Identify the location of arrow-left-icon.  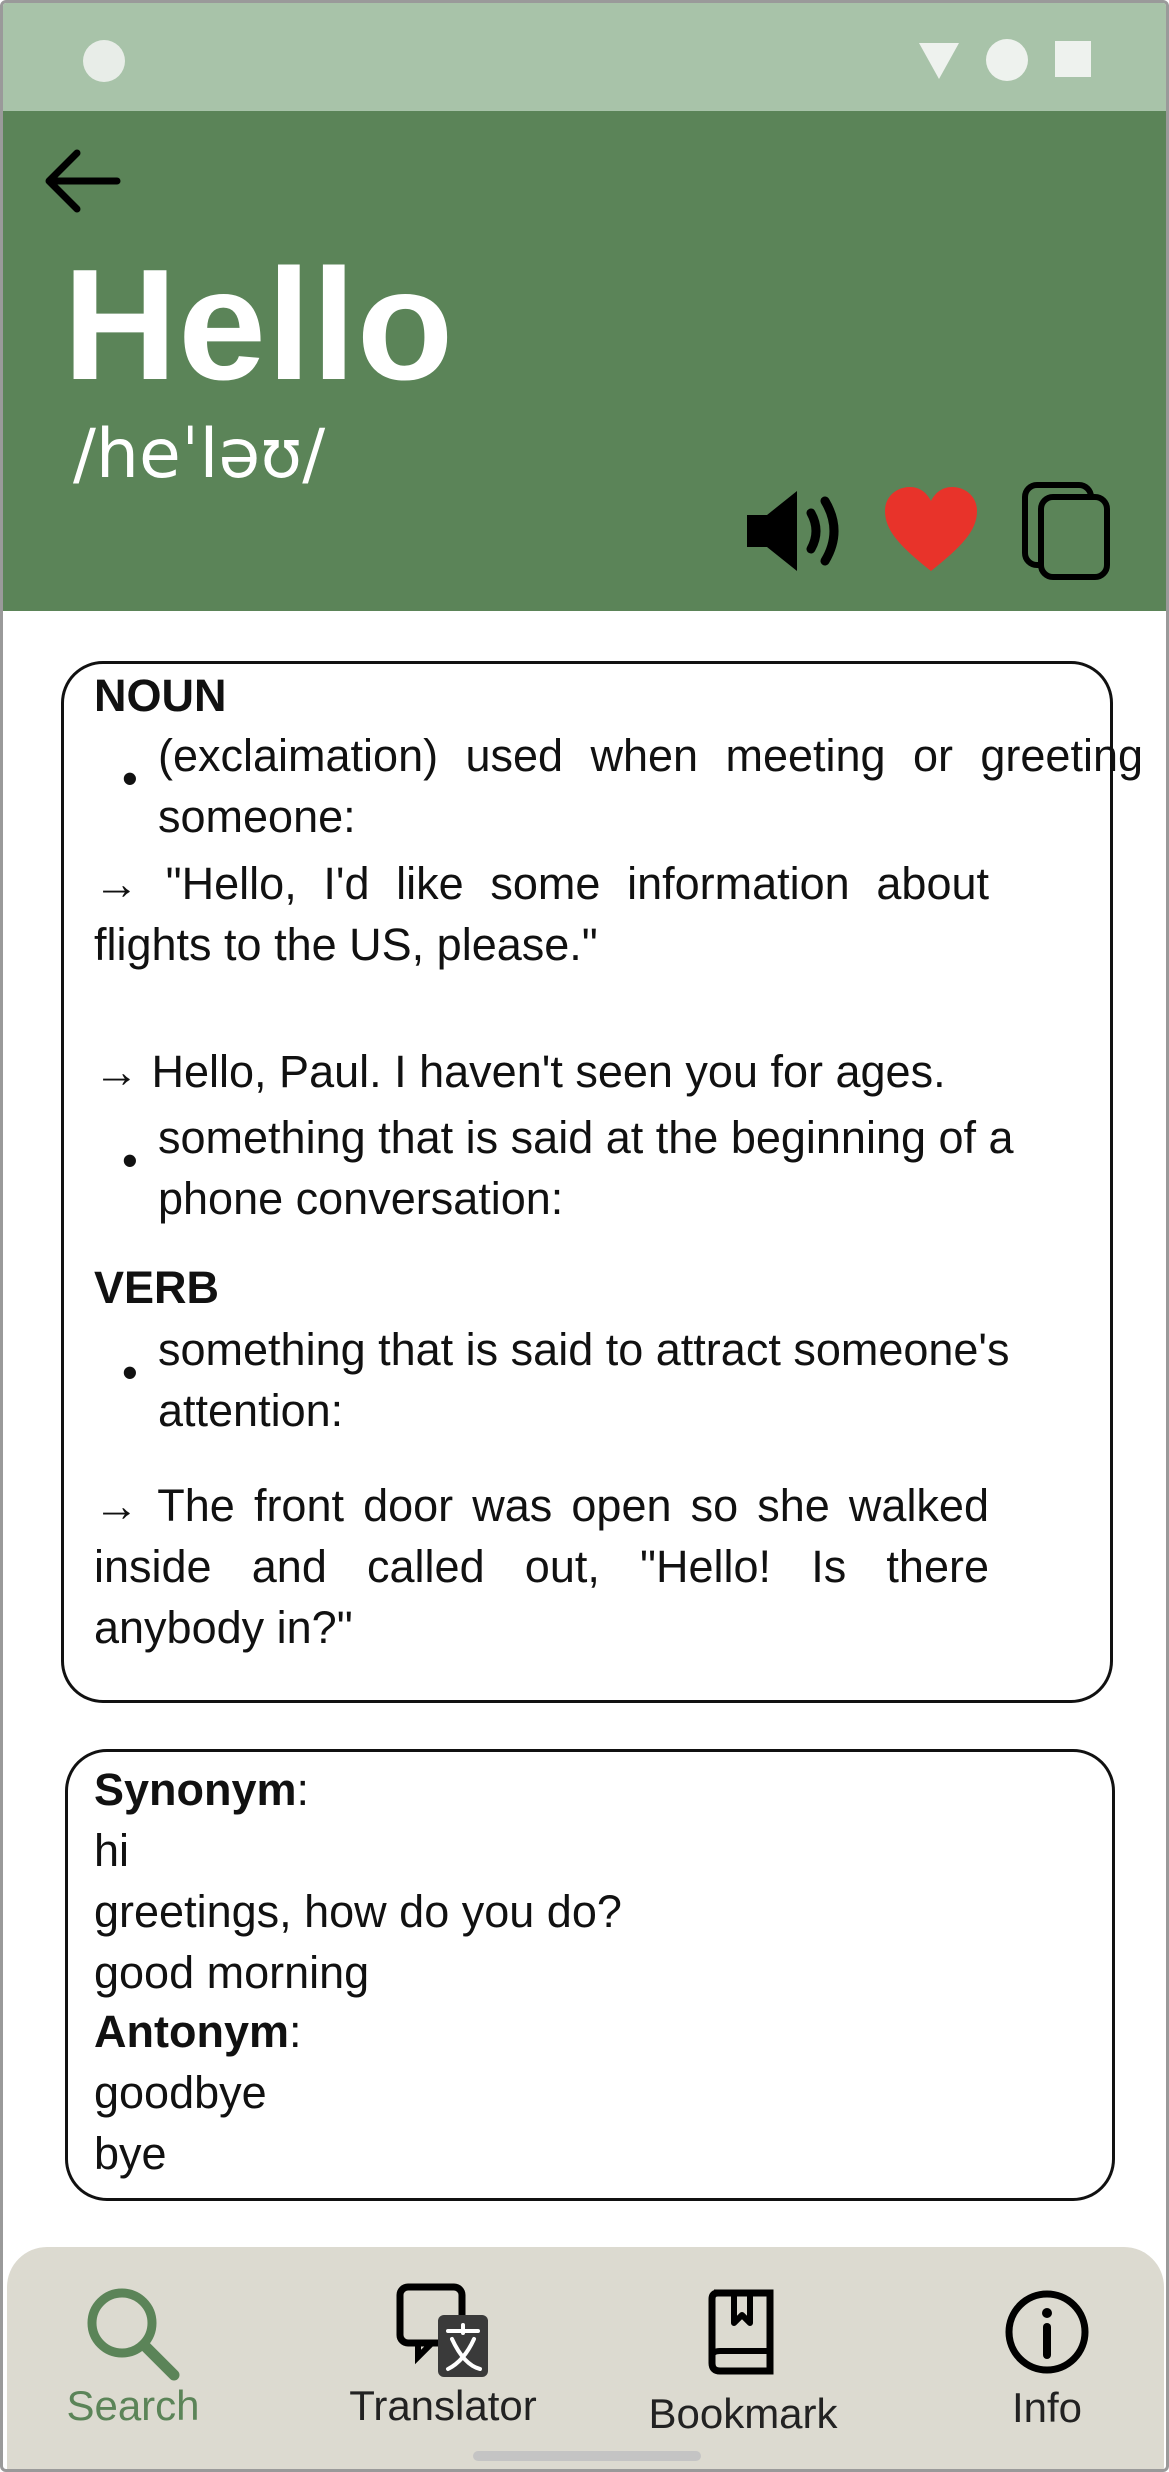
(83, 181).